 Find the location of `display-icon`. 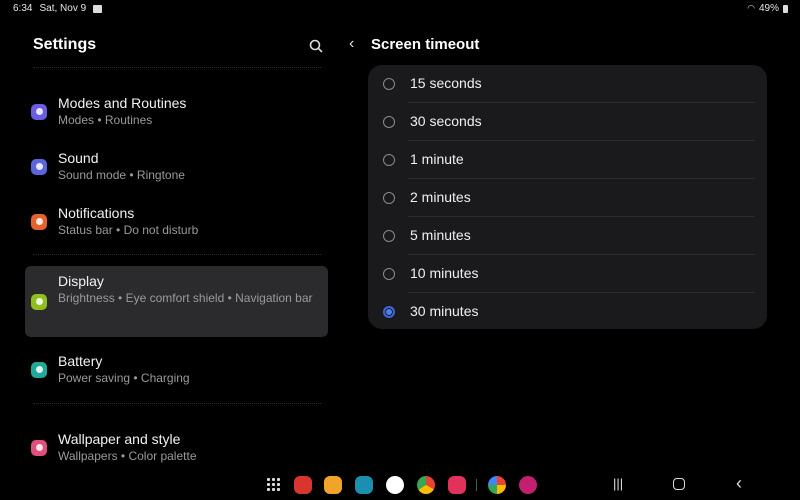

display-icon is located at coordinates (39, 301).